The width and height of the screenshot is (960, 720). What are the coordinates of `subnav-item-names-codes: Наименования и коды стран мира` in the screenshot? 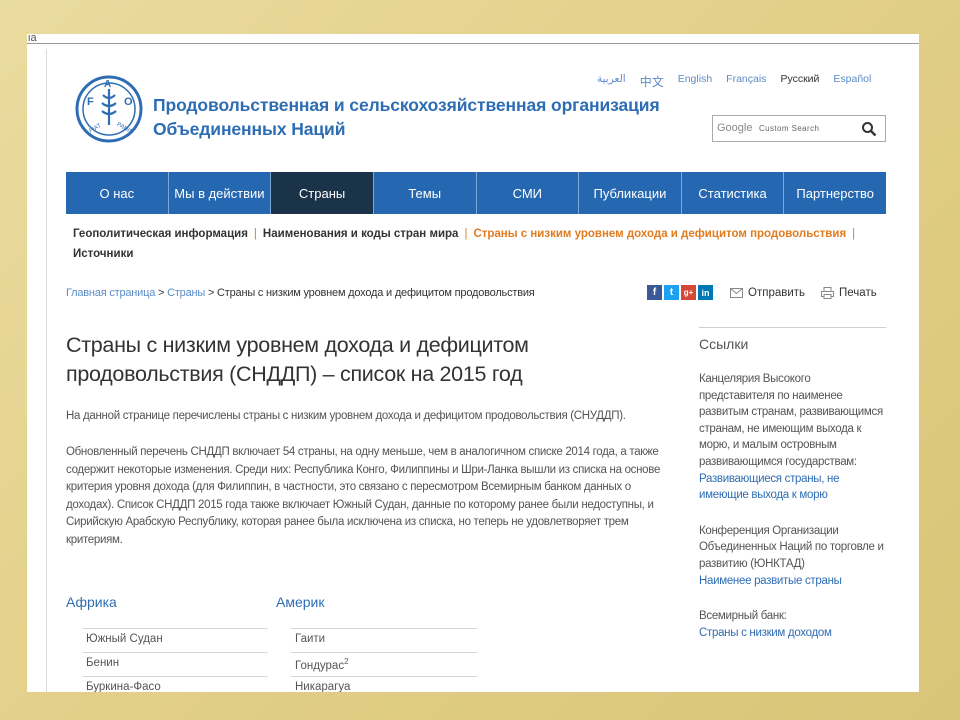 It's located at (361, 234).